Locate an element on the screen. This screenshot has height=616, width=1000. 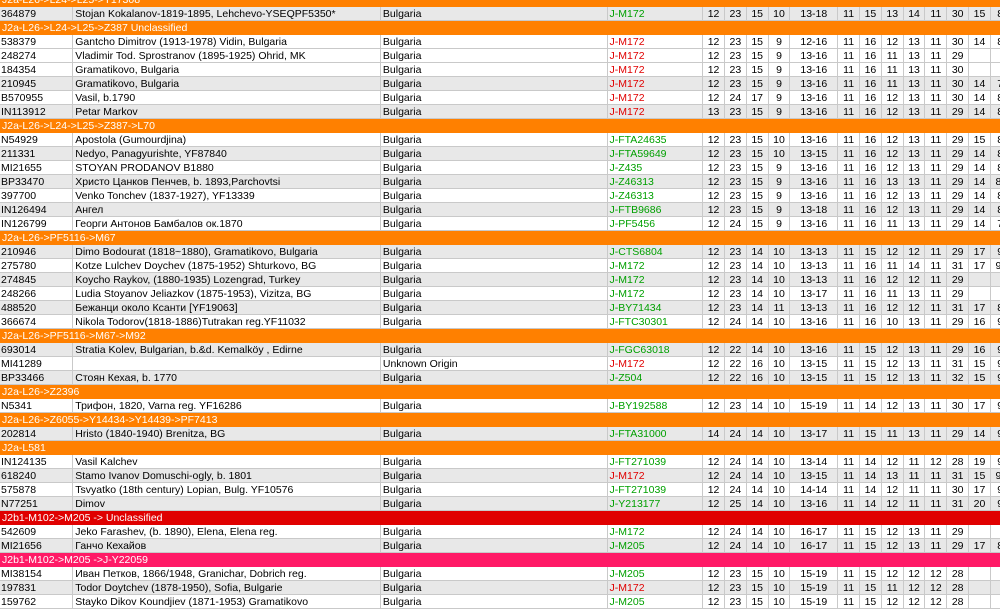
ancestor-name-cell: Vasil Kalchev is located at coordinates (226, 461).